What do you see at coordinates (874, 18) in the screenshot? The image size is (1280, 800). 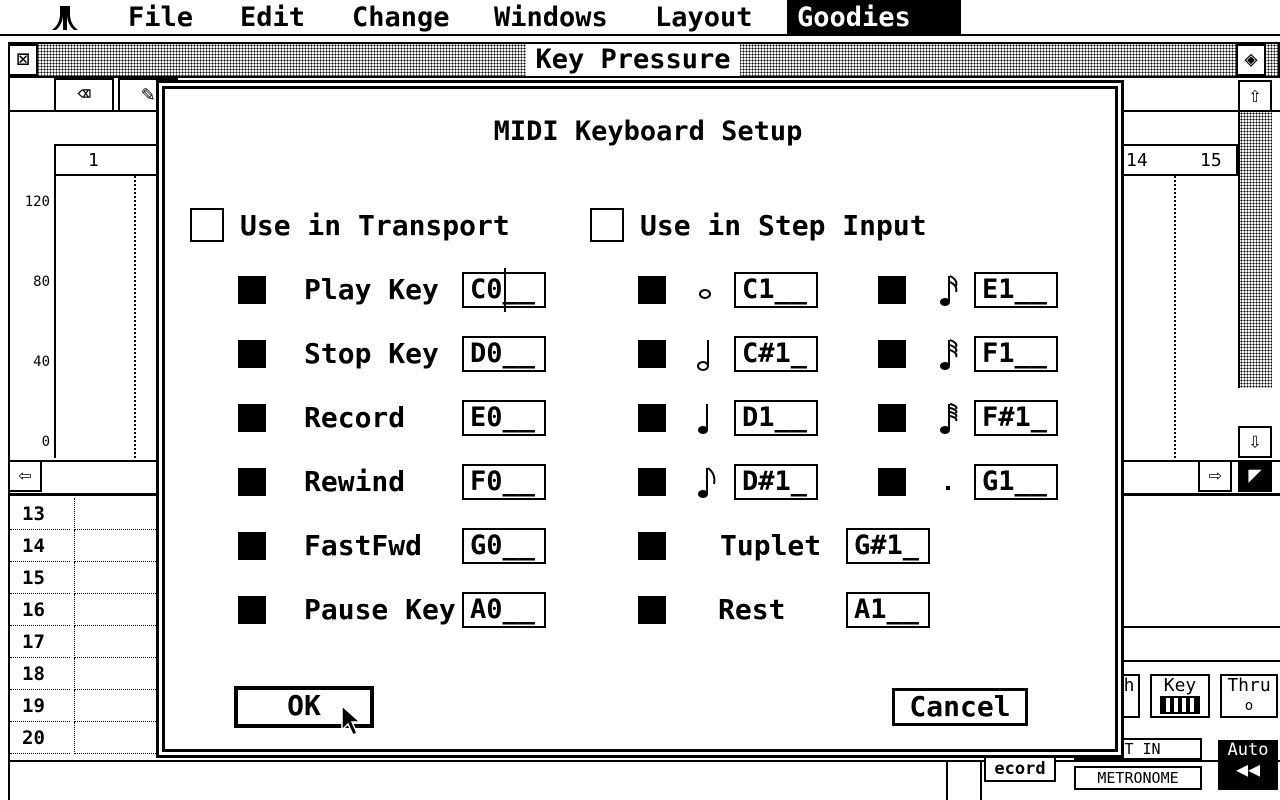 I see `menu-goodies: Goodies` at bounding box center [874, 18].